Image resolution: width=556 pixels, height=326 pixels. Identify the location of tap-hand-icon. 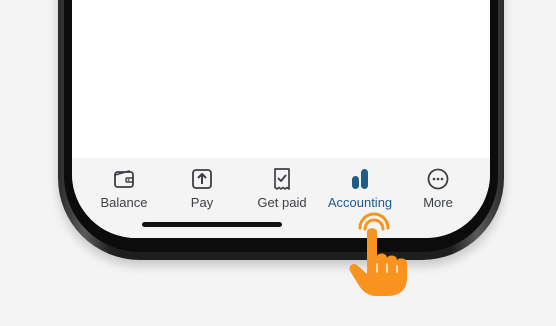
(378, 254).